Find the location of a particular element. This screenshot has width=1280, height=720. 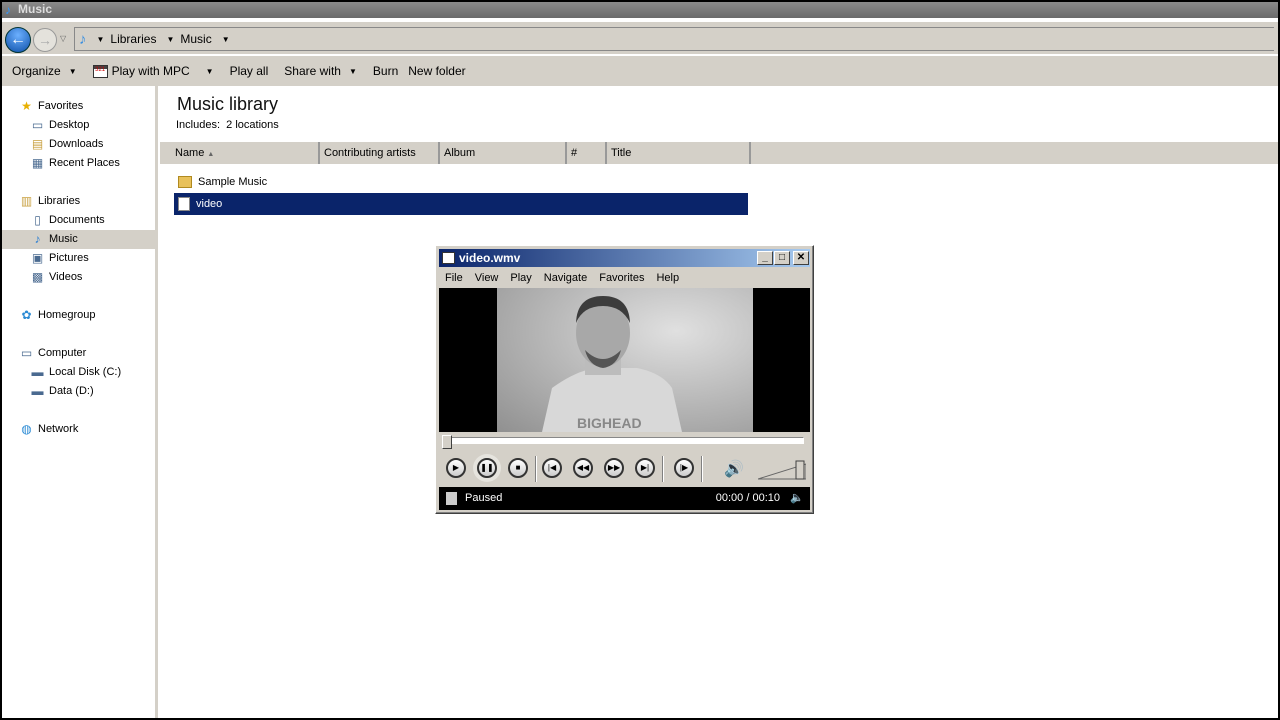

status-bar: Paused 00:00 / 00:10 🔈 is located at coordinates (624, 498).